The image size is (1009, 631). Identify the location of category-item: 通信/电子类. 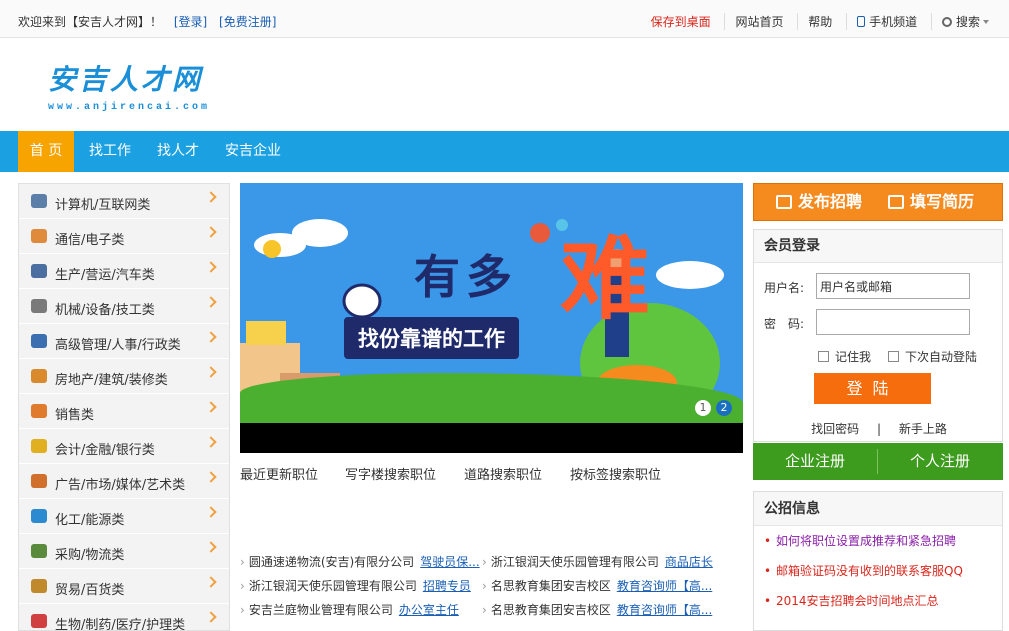
(124, 236).